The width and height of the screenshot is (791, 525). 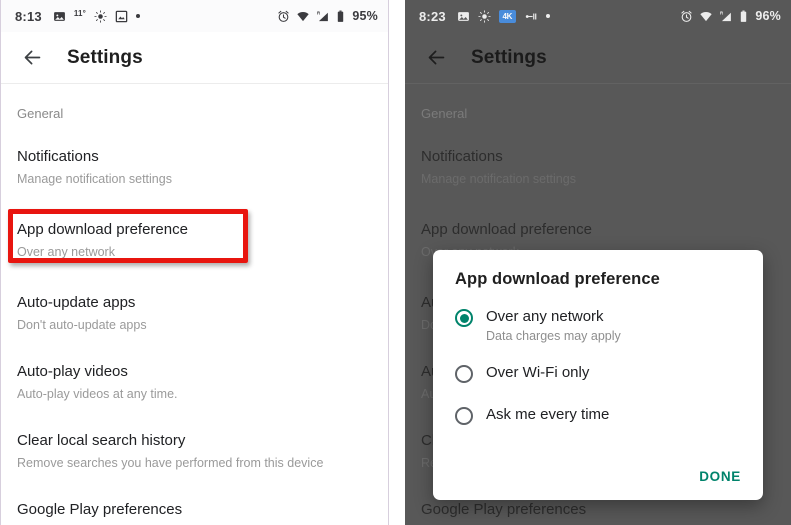 What do you see at coordinates (194, 16) in the screenshot?
I see `left-status-bar: 8:13 11° R 95%` at bounding box center [194, 16].